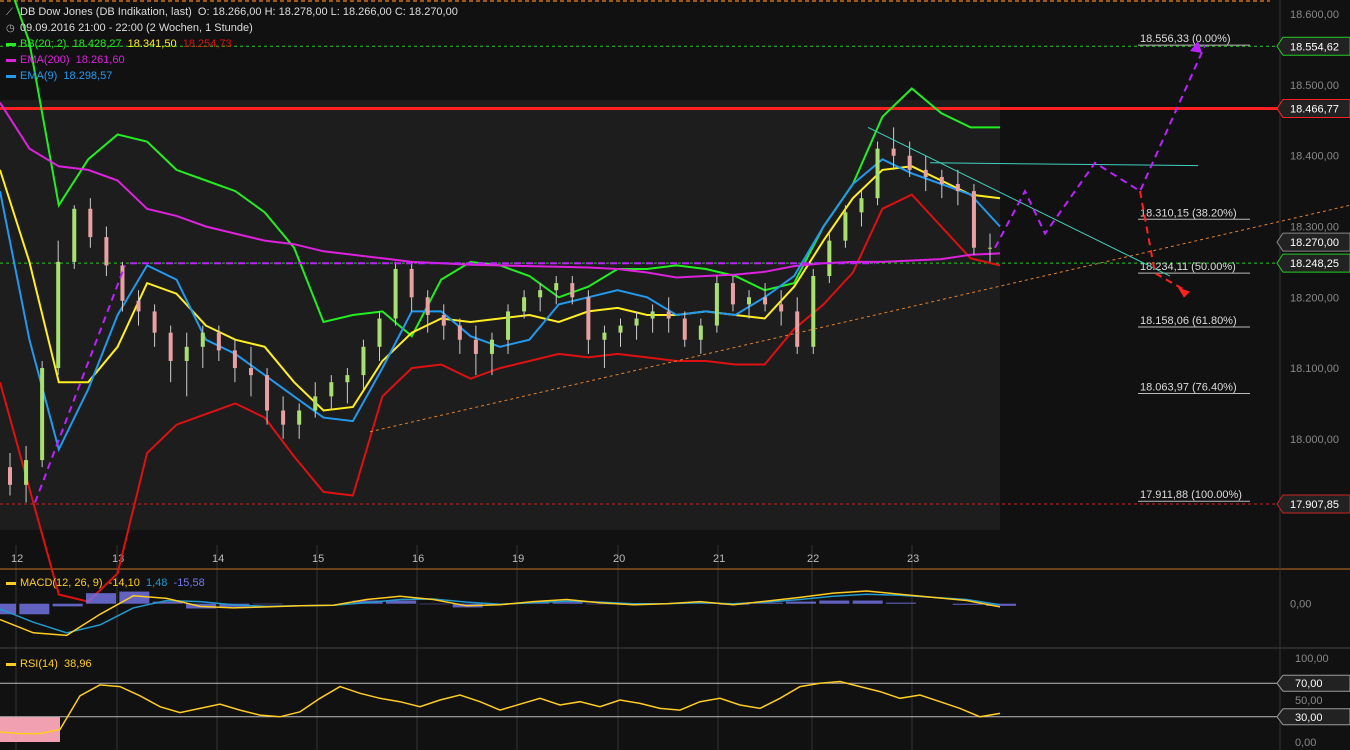 The height and width of the screenshot is (750, 1350). Describe the element at coordinates (1314, 243) in the screenshot. I see `price-label-text: 18.270,00` at that location.